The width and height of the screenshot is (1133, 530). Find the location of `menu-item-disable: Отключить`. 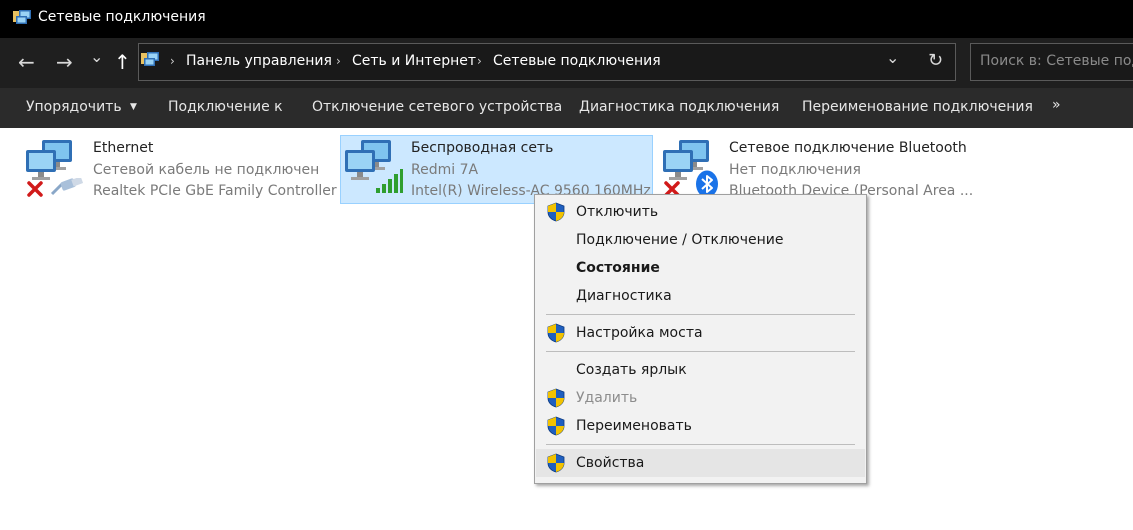

menu-item-disable: Отключить is located at coordinates (617, 212).